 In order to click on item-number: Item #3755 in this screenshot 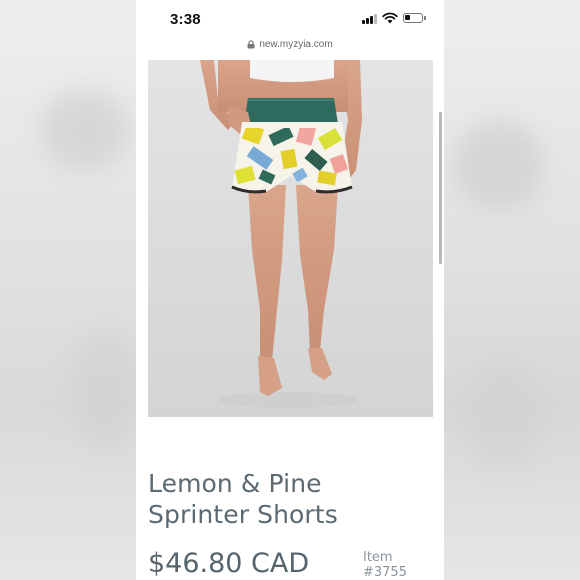, I will do `click(403, 565)`.